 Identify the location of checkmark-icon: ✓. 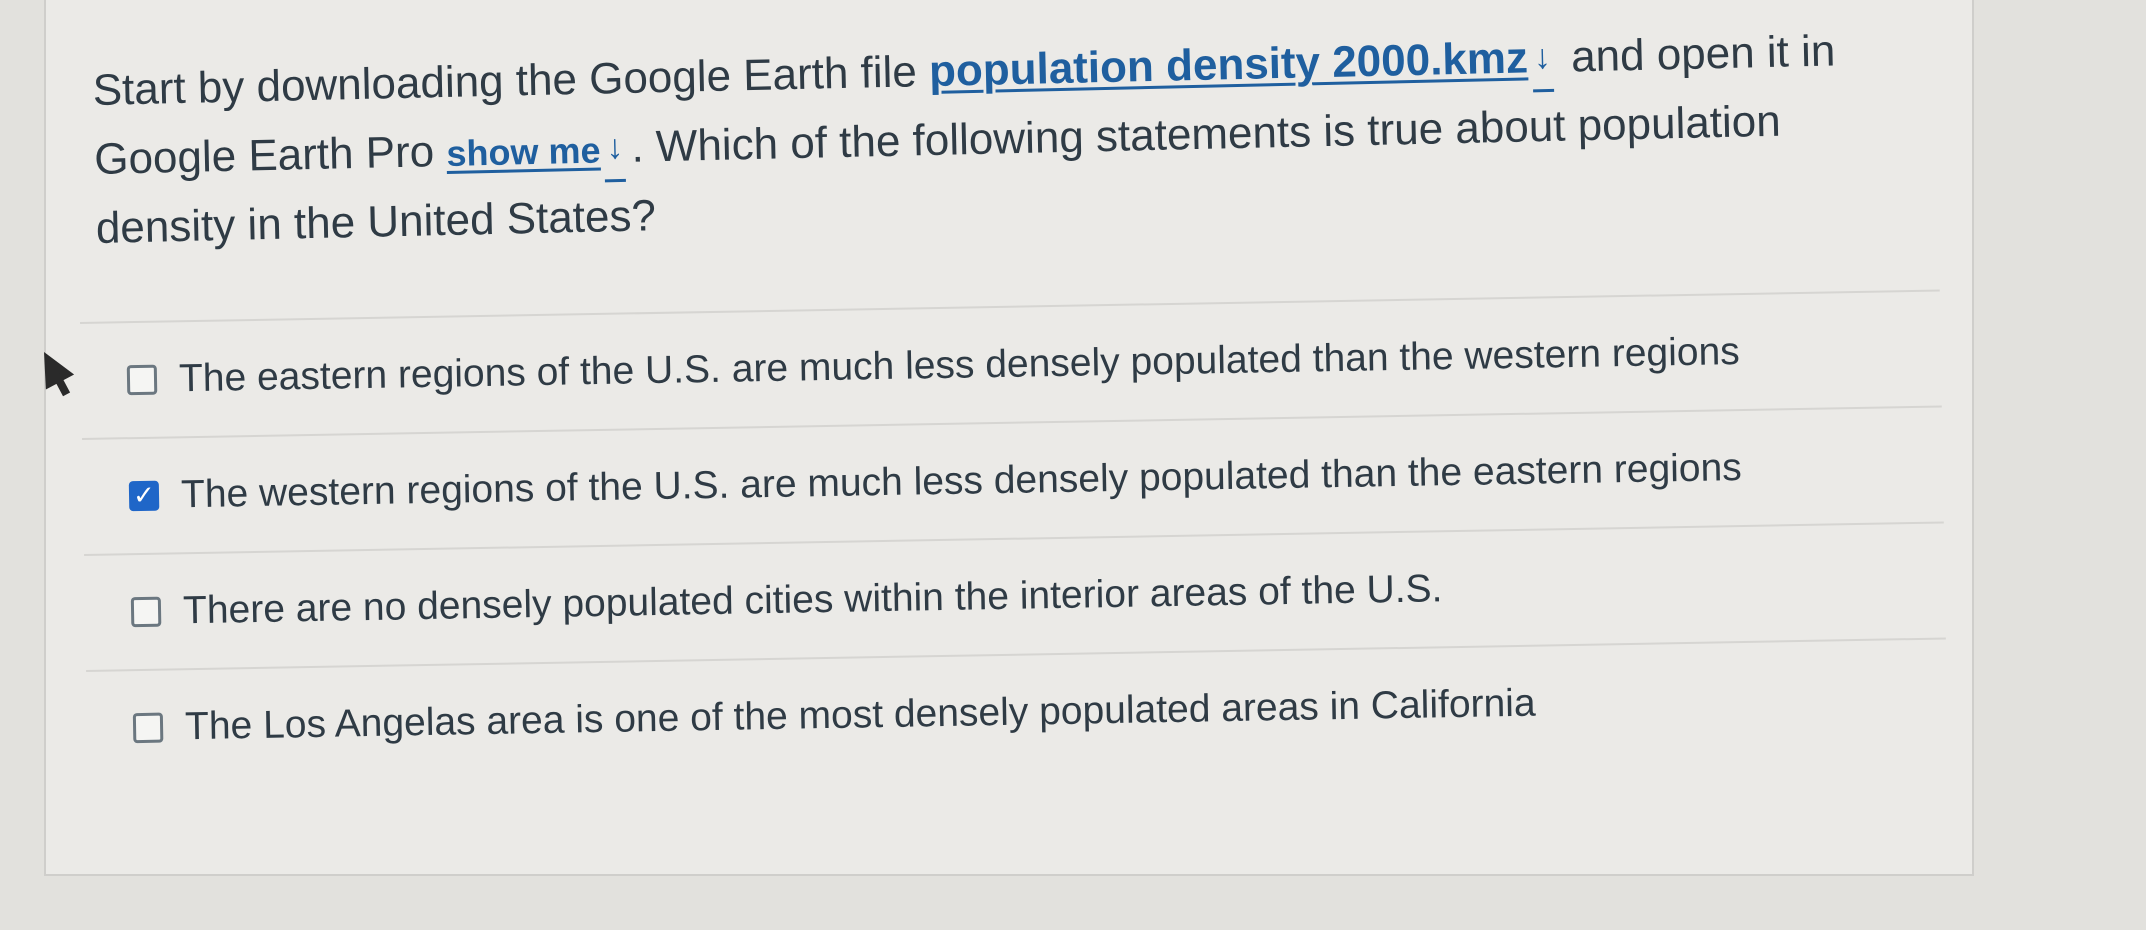
(144, 496).